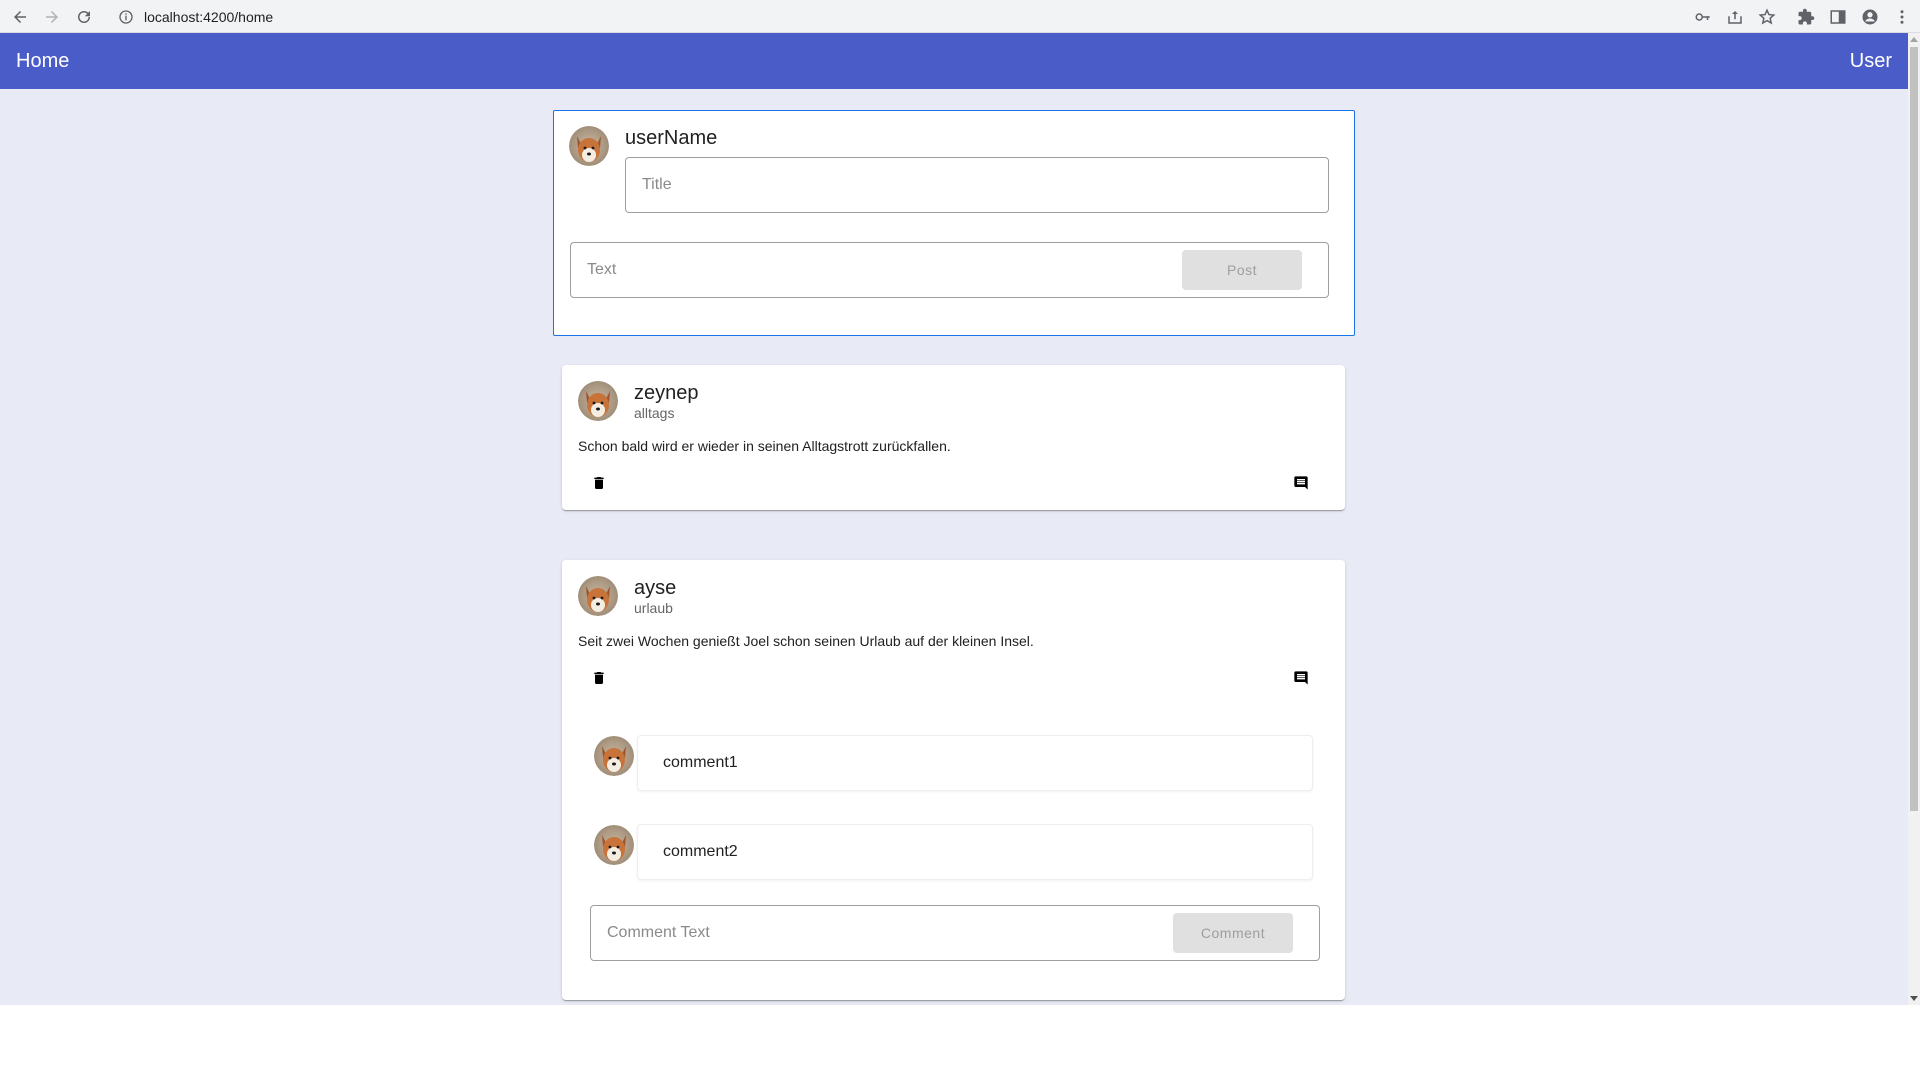 This screenshot has height=1080, width=1920. Describe the element at coordinates (954, 223) in the screenshot. I see `new-post-card: userName Title Text Post` at that location.